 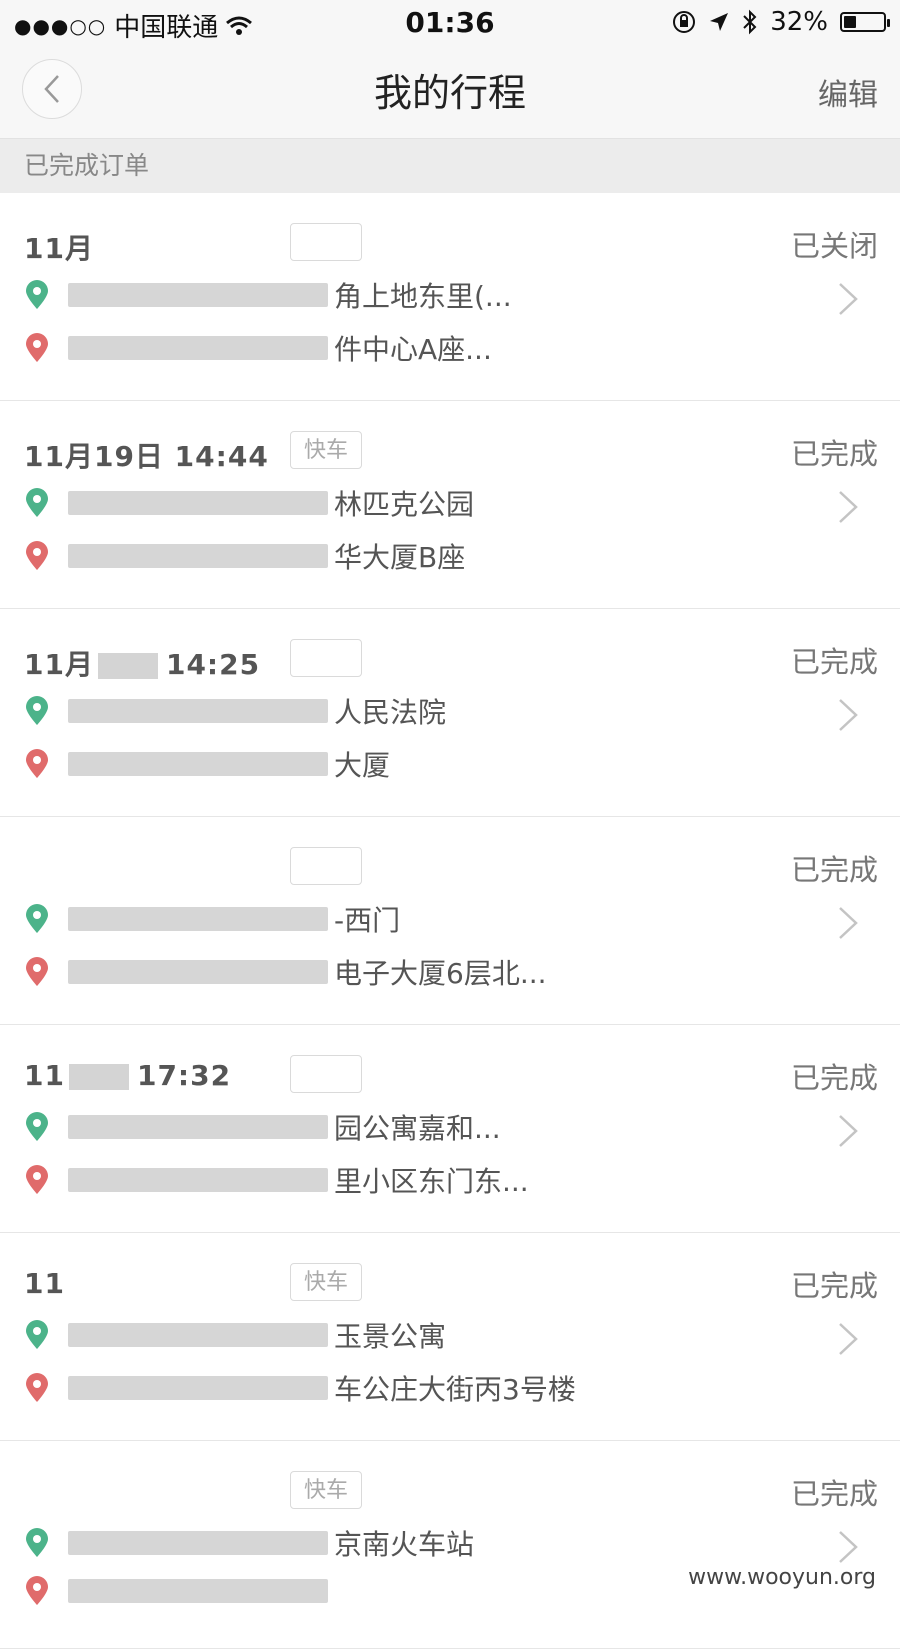 I want to click on start-address-row: 林匹克公园, so click(x=249, y=503).